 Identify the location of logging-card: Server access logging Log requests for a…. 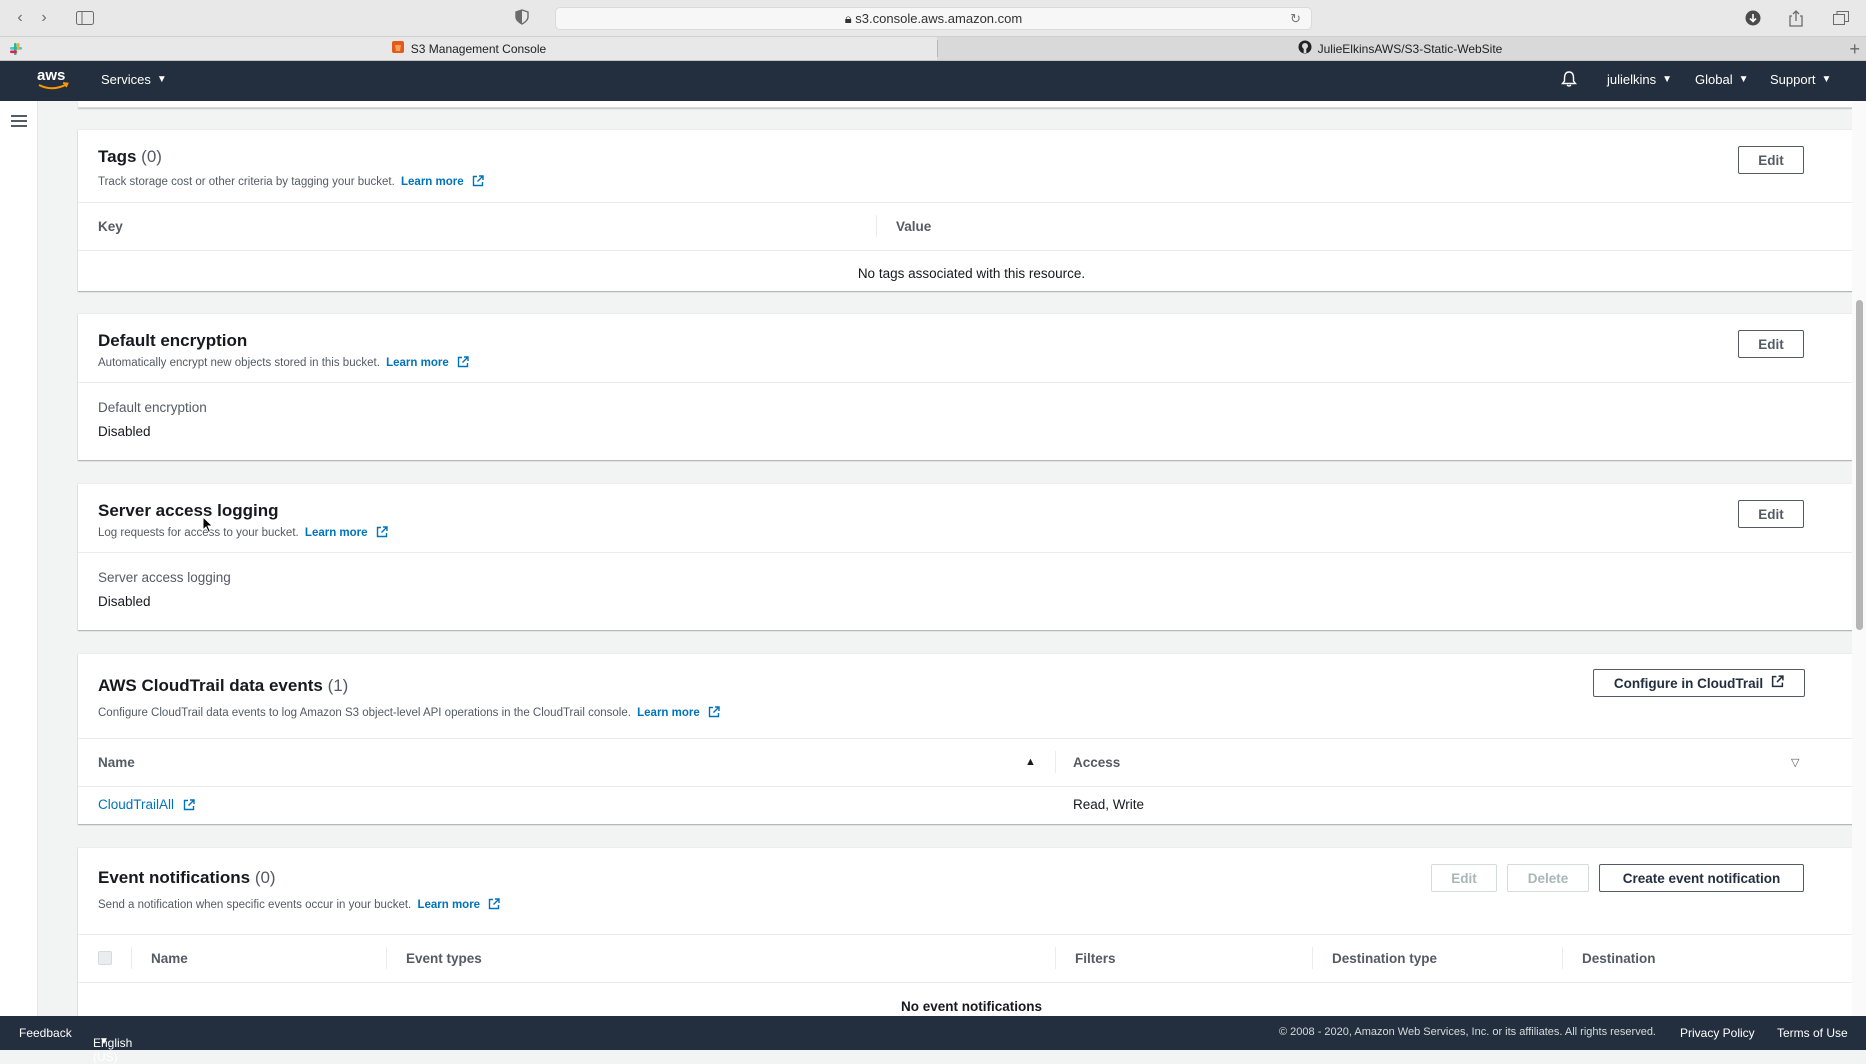
(968, 557).